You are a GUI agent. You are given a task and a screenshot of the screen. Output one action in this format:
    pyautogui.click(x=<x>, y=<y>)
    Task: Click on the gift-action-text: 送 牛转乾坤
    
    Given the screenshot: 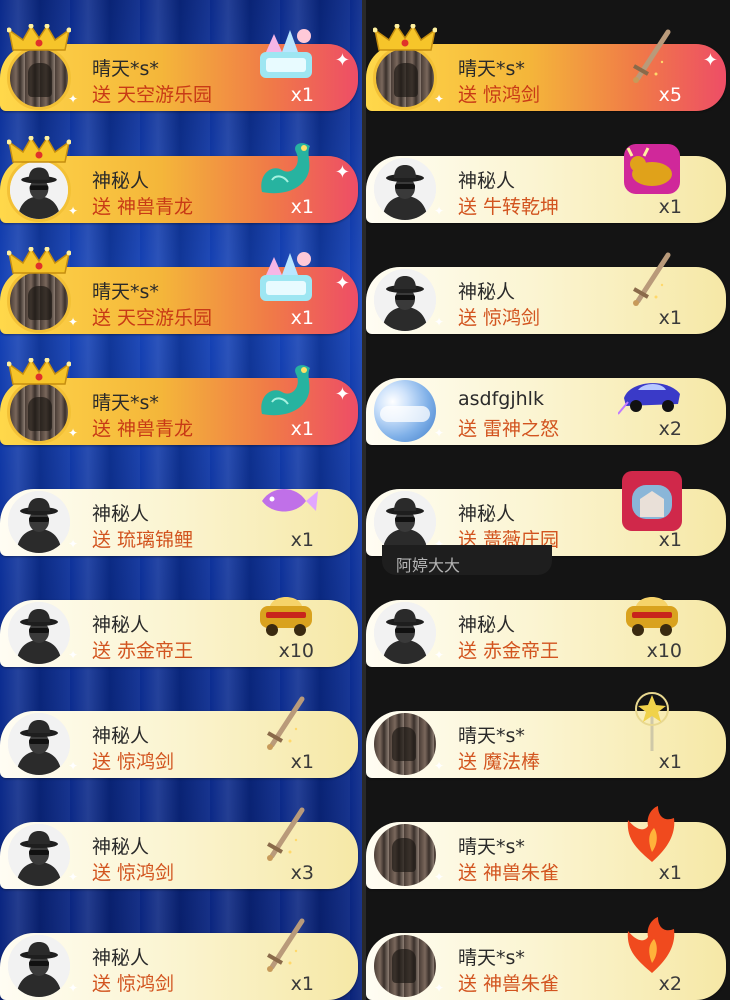 What is the action you would take?
    pyautogui.click(x=509, y=207)
    